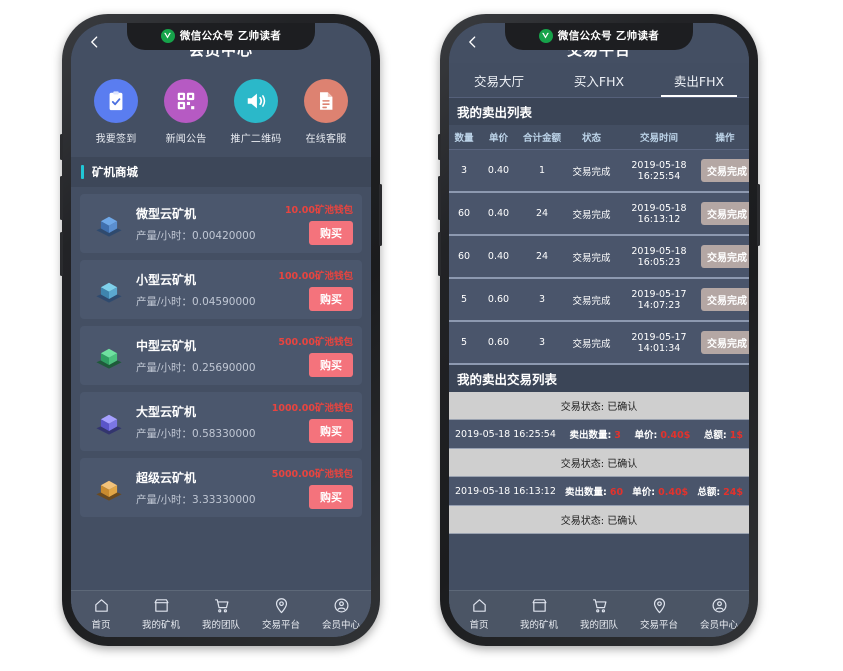 This screenshot has height=671, width=843. Describe the element at coordinates (758, 215) in the screenshot. I see `phone-right-power-button` at that location.